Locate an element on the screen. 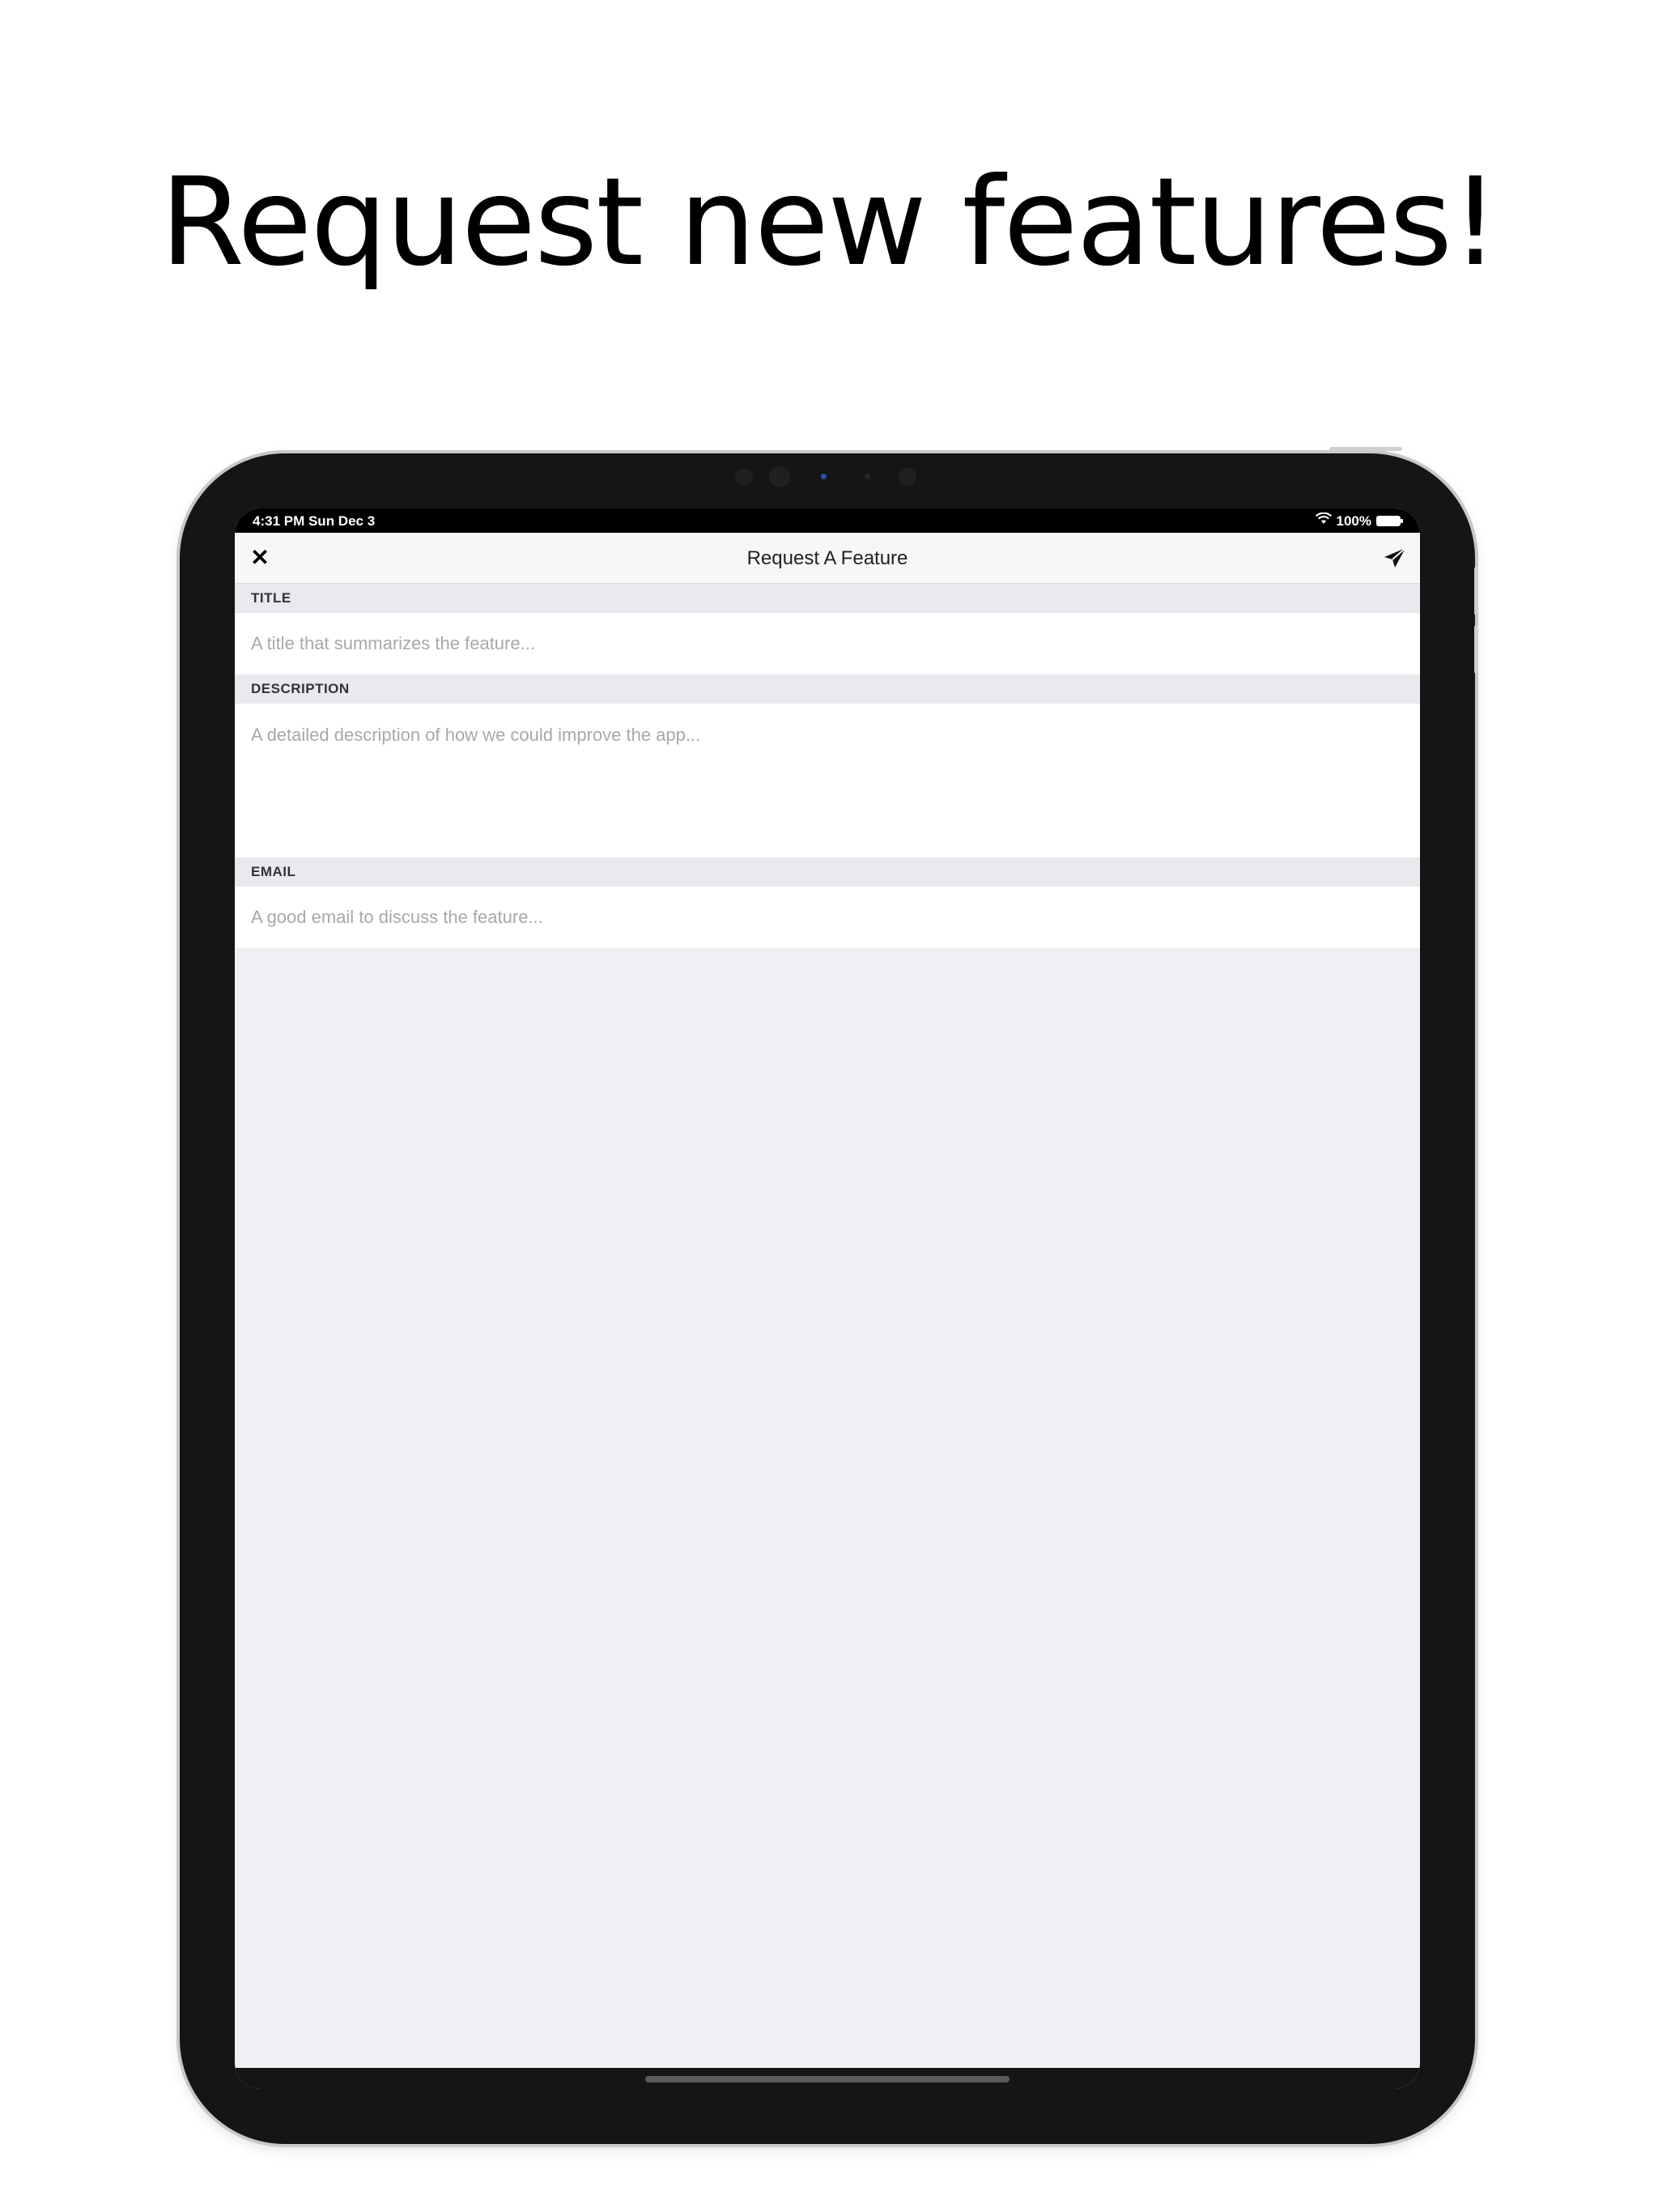  camera-flash is located at coordinates (907, 477).